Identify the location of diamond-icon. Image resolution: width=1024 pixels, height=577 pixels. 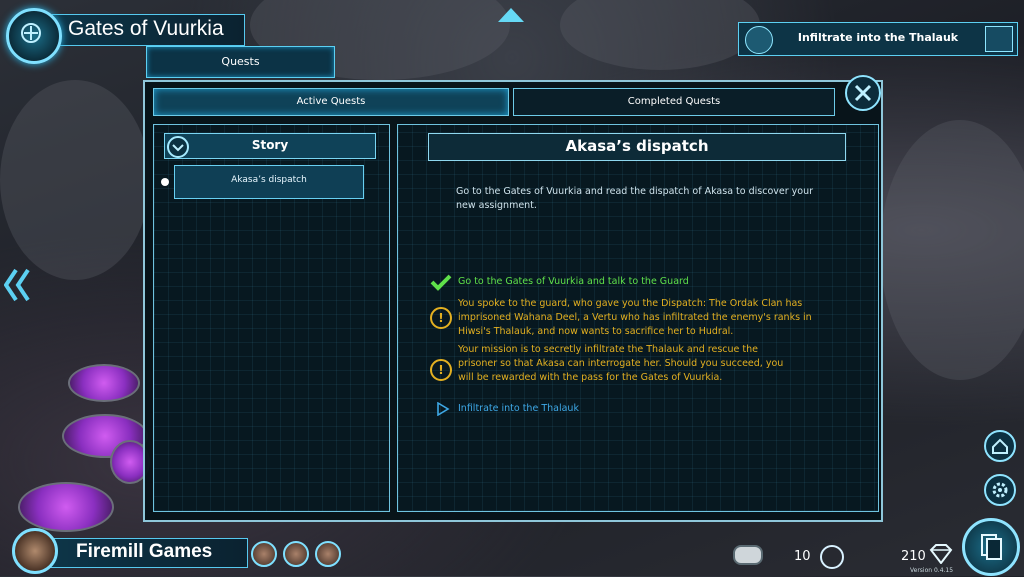
(941, 554).